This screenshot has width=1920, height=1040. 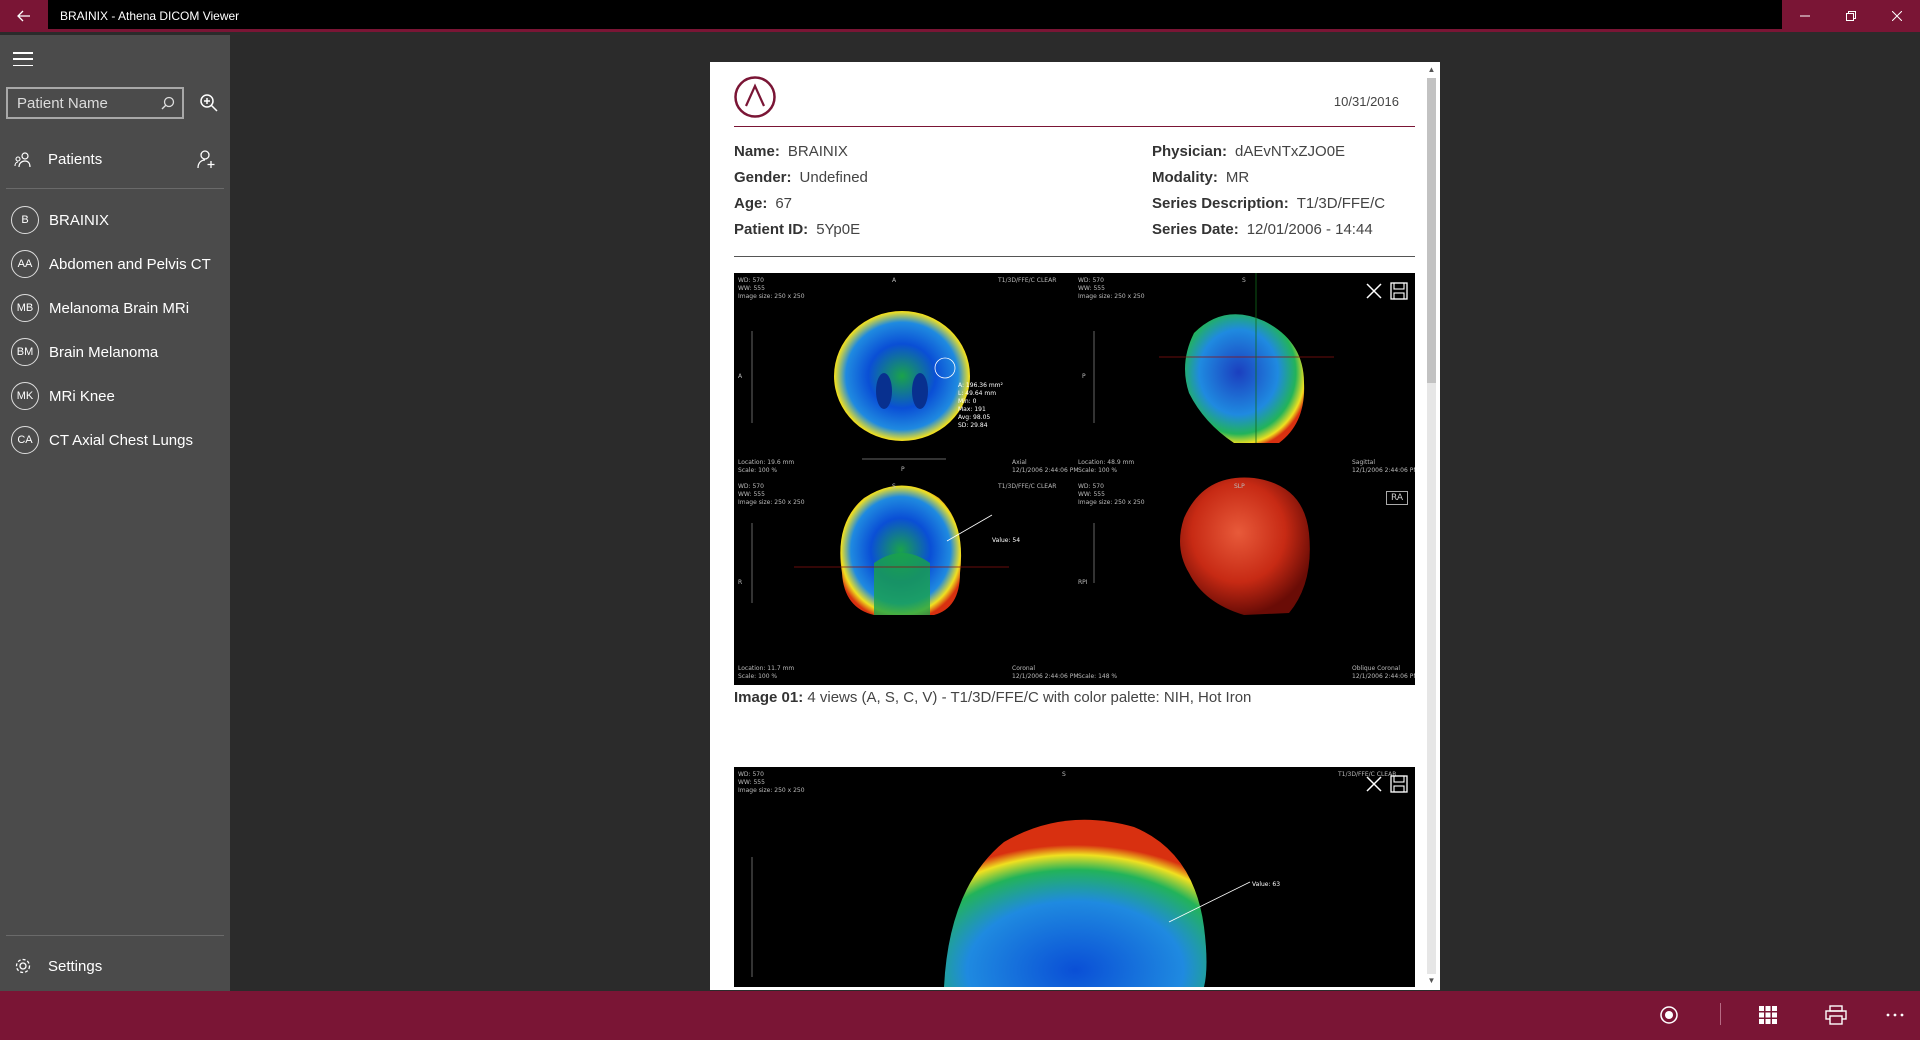 I want to click on close-button, so click(x=1897, y=16).